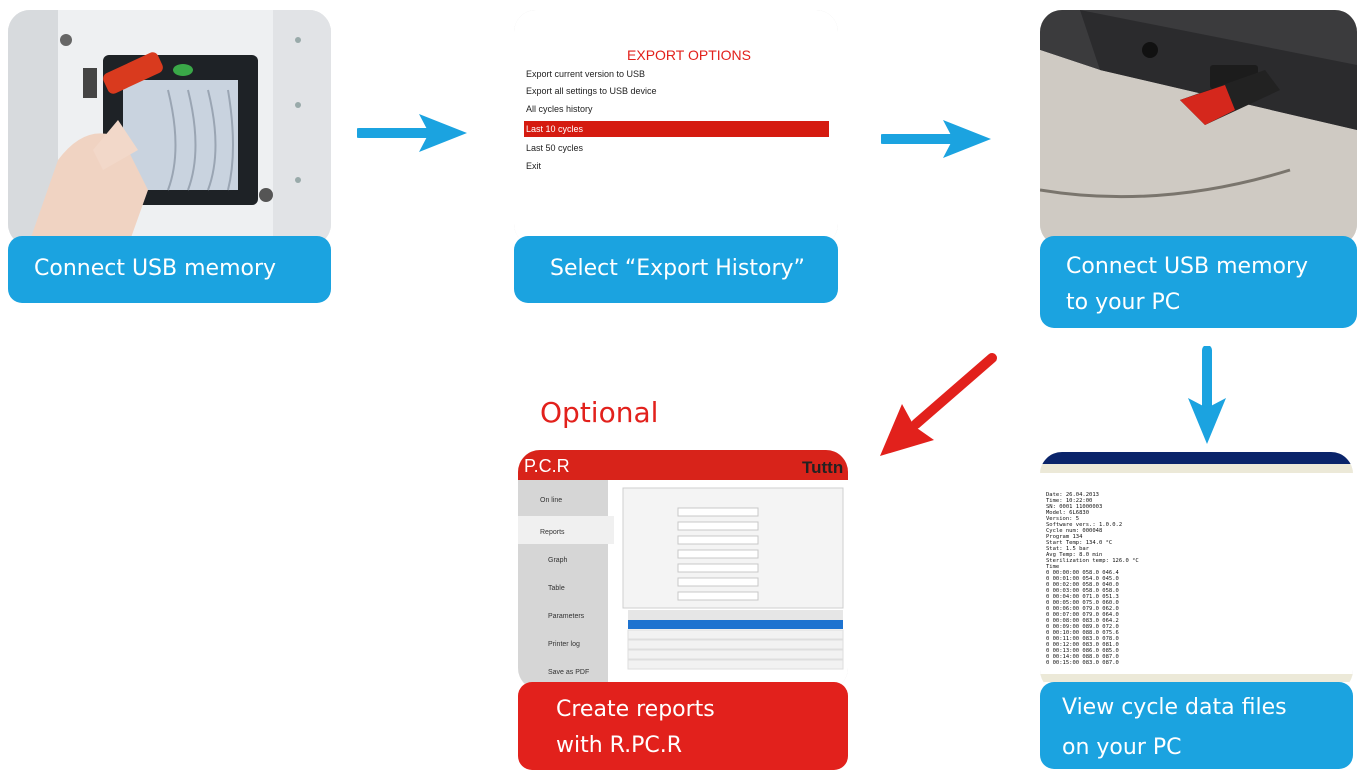 The width and height of the screenshot is (1357, 770). Describe the element at coordinates (1196, 725) in the screenshot. I see `step-caption: View cycle data files on your PC` at that location.